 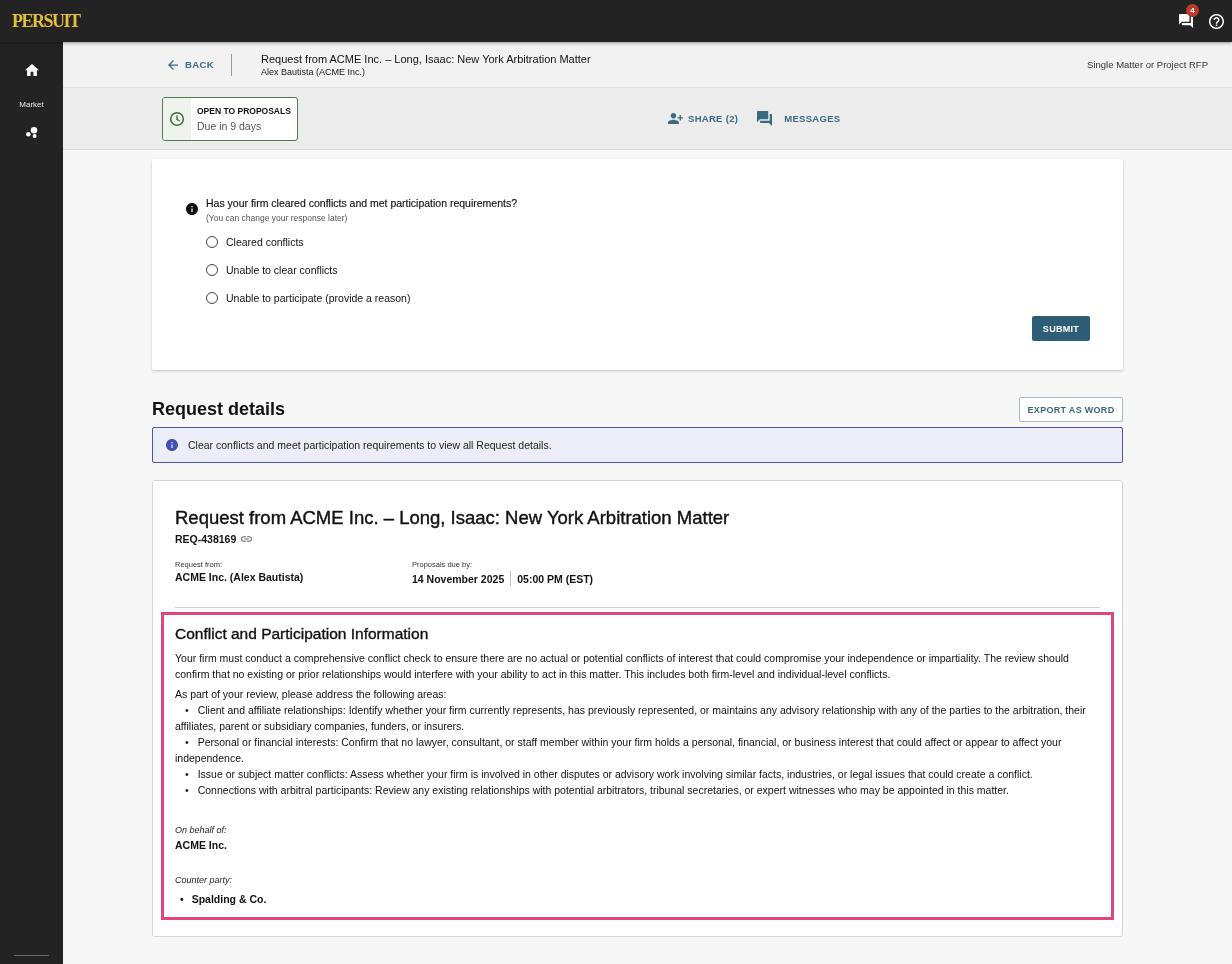 What do you see at coordinates (204, 880) in the screenshot?
I see `field-label: Counter party:` at bounding box center [204, 880].